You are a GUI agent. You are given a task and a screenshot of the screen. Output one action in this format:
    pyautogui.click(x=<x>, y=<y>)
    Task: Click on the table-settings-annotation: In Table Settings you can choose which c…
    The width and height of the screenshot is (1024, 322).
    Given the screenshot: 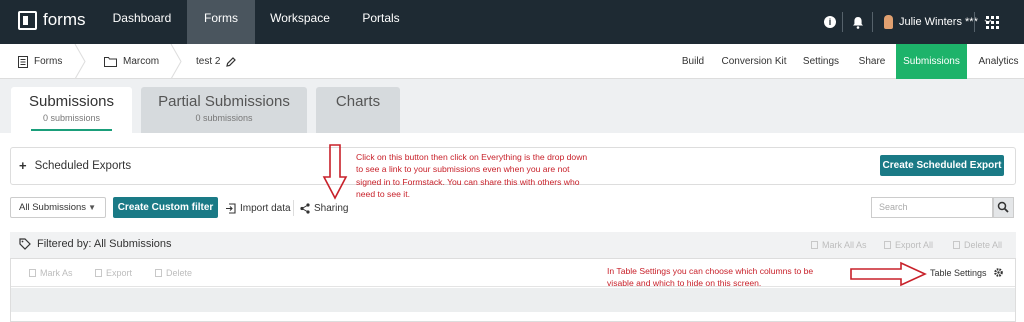 What is the action you would take?
    pyautogui.click(x=710, y=277)
    